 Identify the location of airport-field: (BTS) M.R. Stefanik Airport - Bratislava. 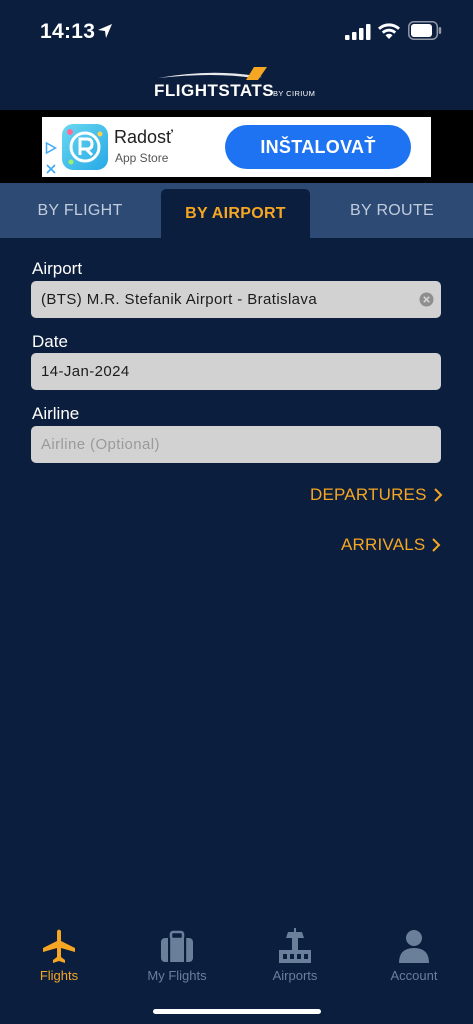
(236, 299).